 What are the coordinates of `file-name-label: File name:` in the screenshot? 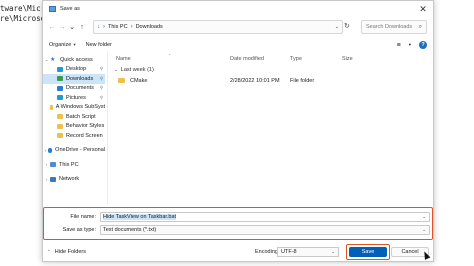 It's located at (83, 217).